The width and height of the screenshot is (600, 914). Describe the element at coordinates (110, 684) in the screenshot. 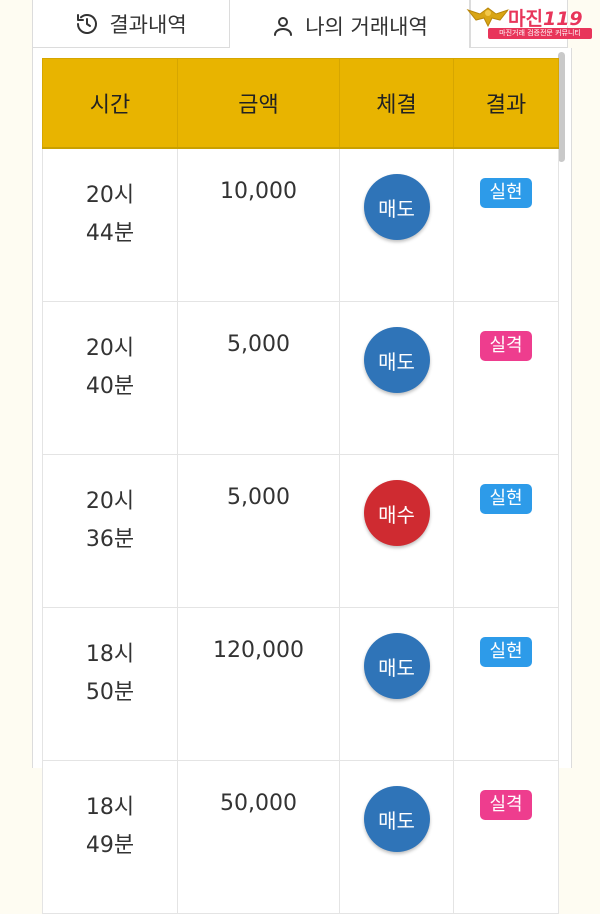

I see `time-cell: 18시 50분` at that location.